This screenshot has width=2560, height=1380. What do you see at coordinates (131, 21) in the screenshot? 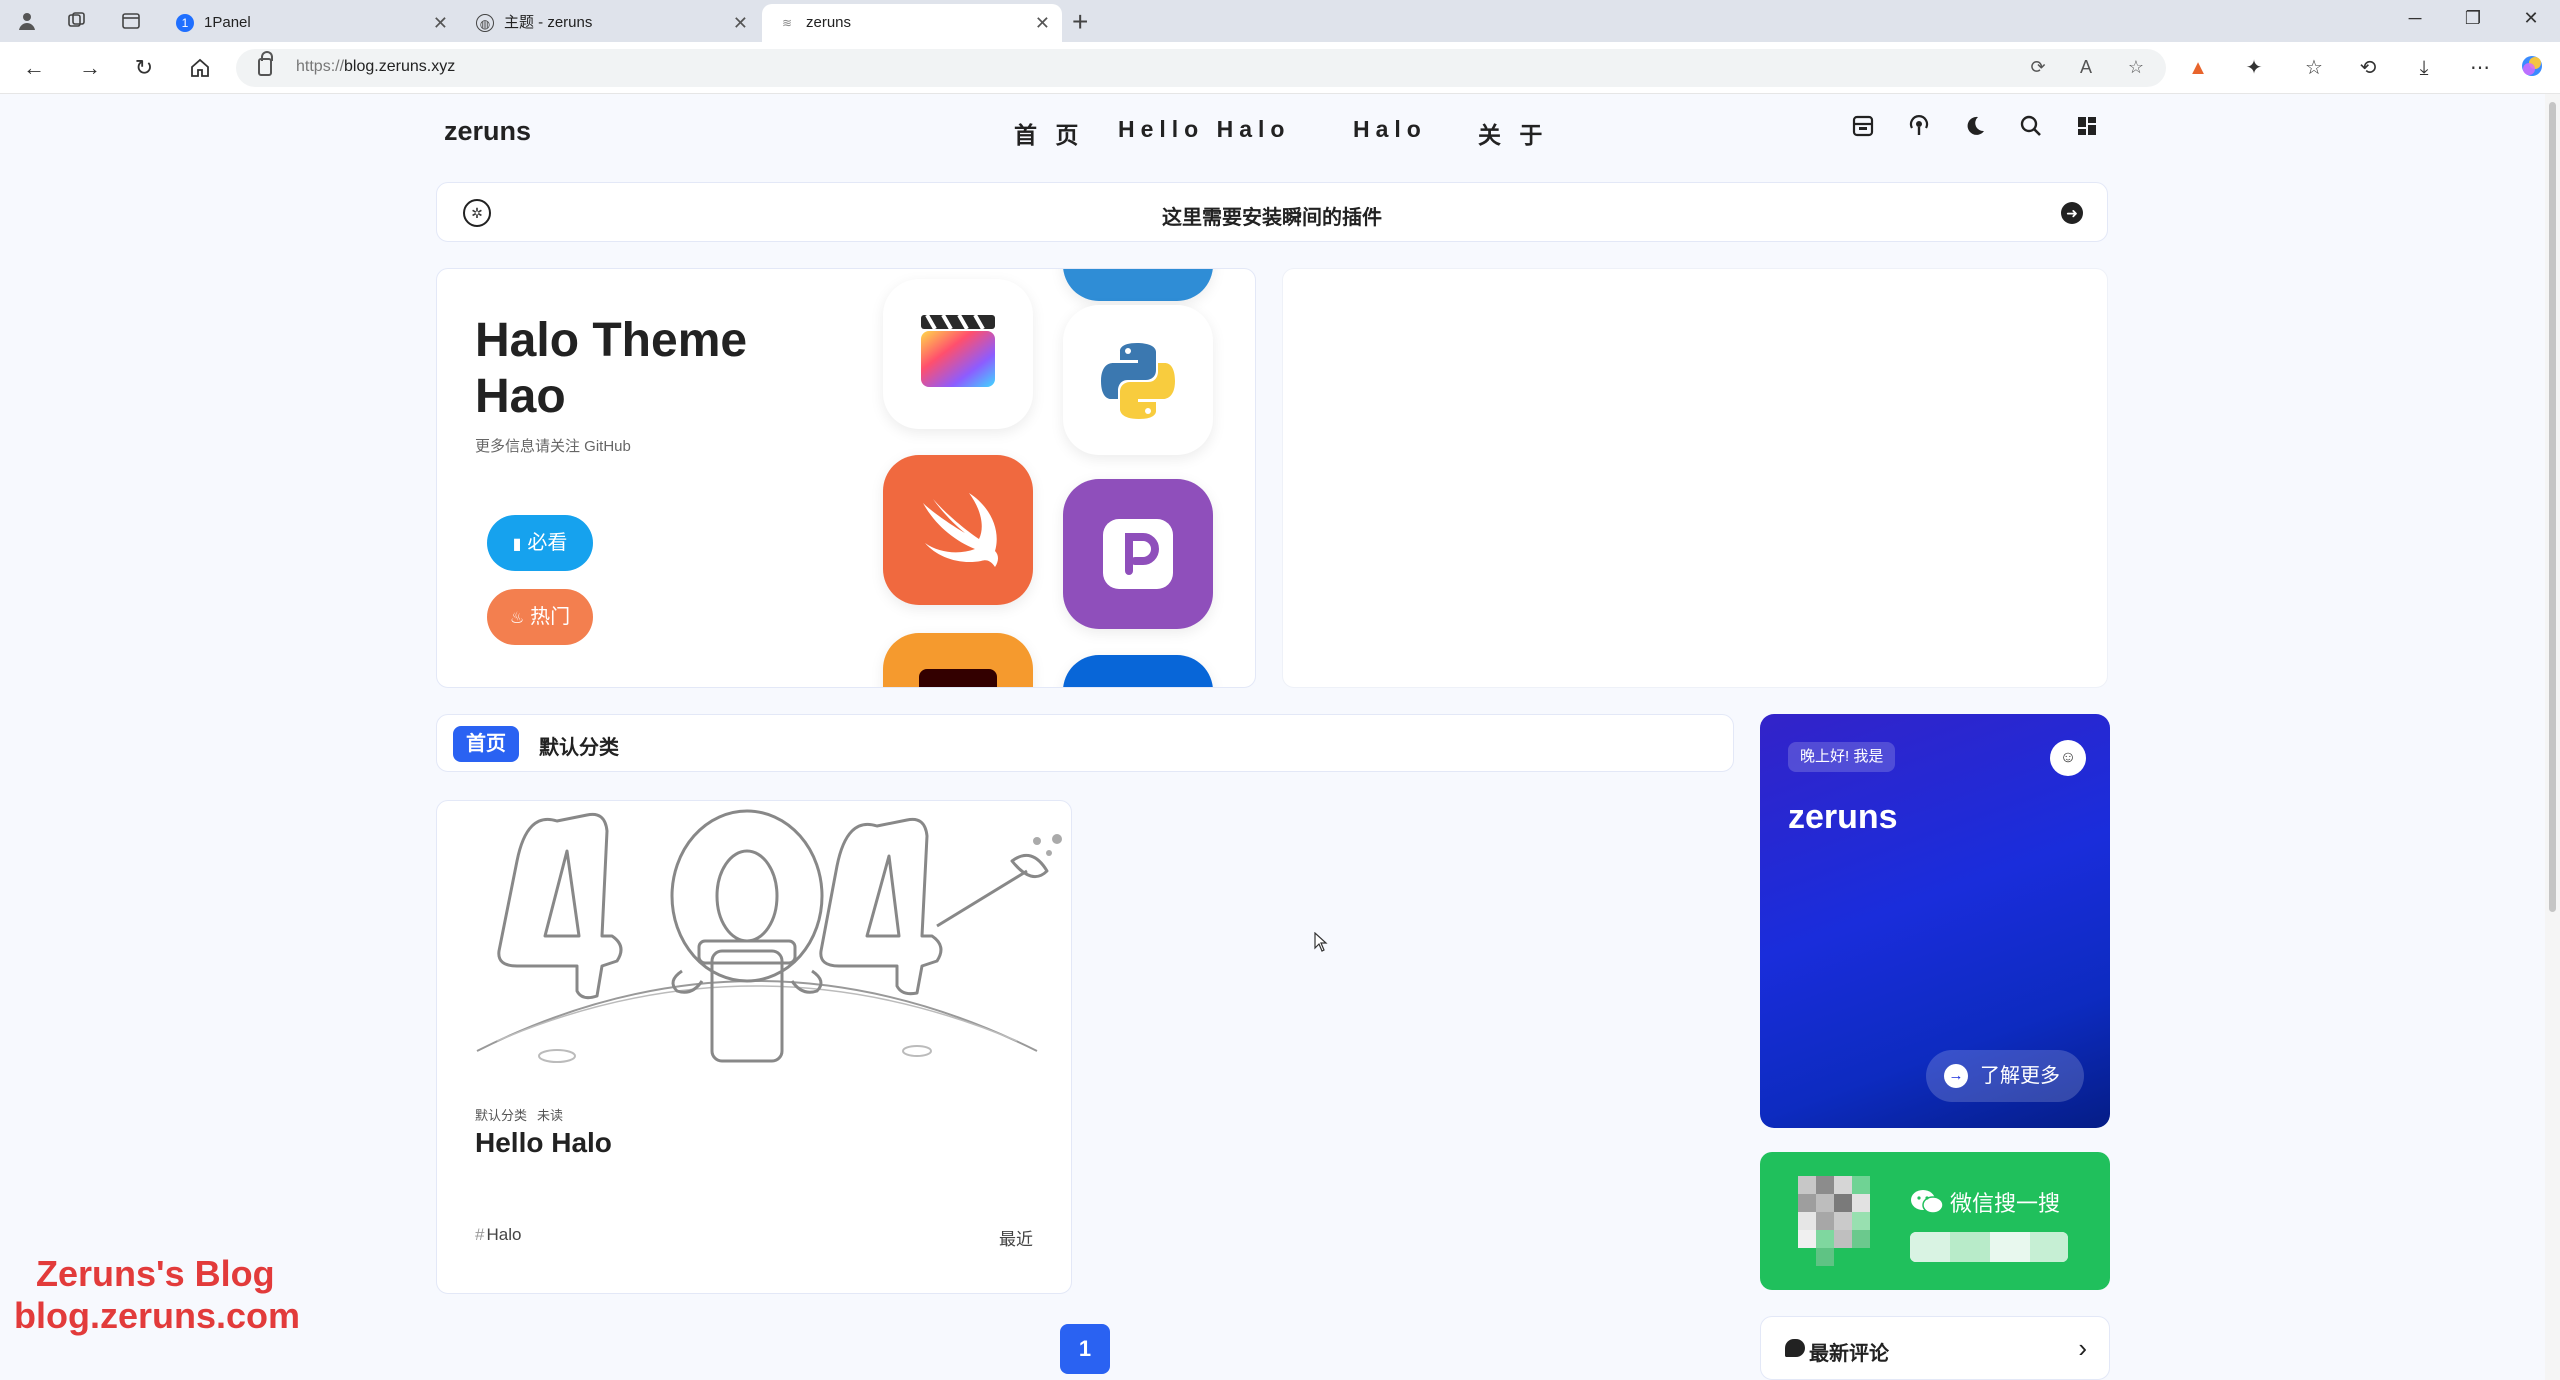
I see `vertical-tabs-icon` at bounding box center [131, 21].